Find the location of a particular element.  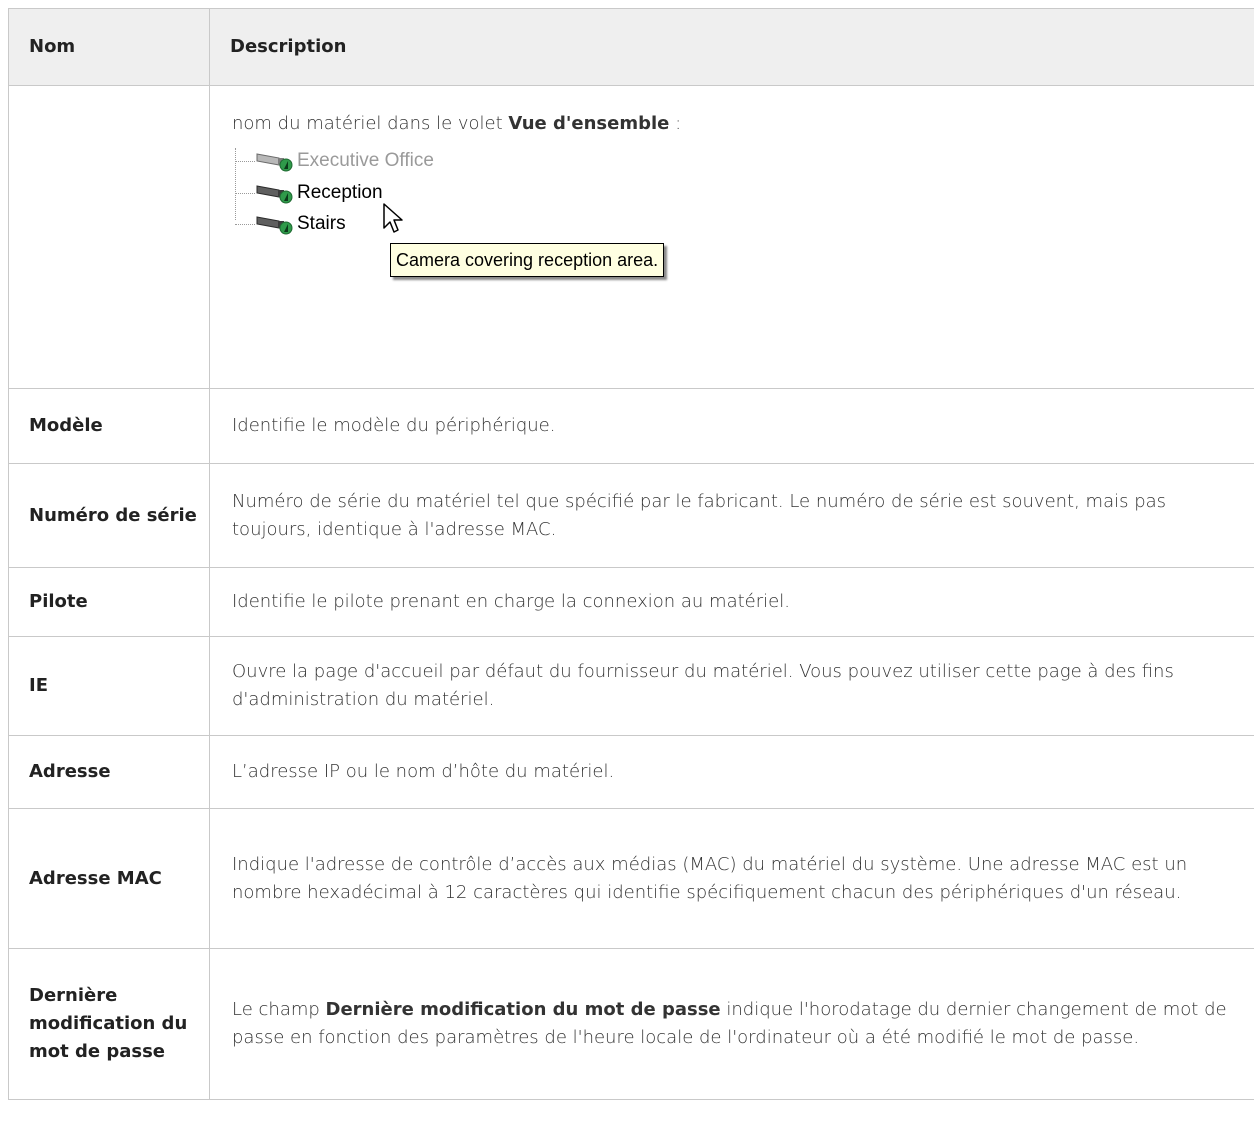

description-cell: Identifie le modèle du périphérique. is located at coordinates (731, 426).